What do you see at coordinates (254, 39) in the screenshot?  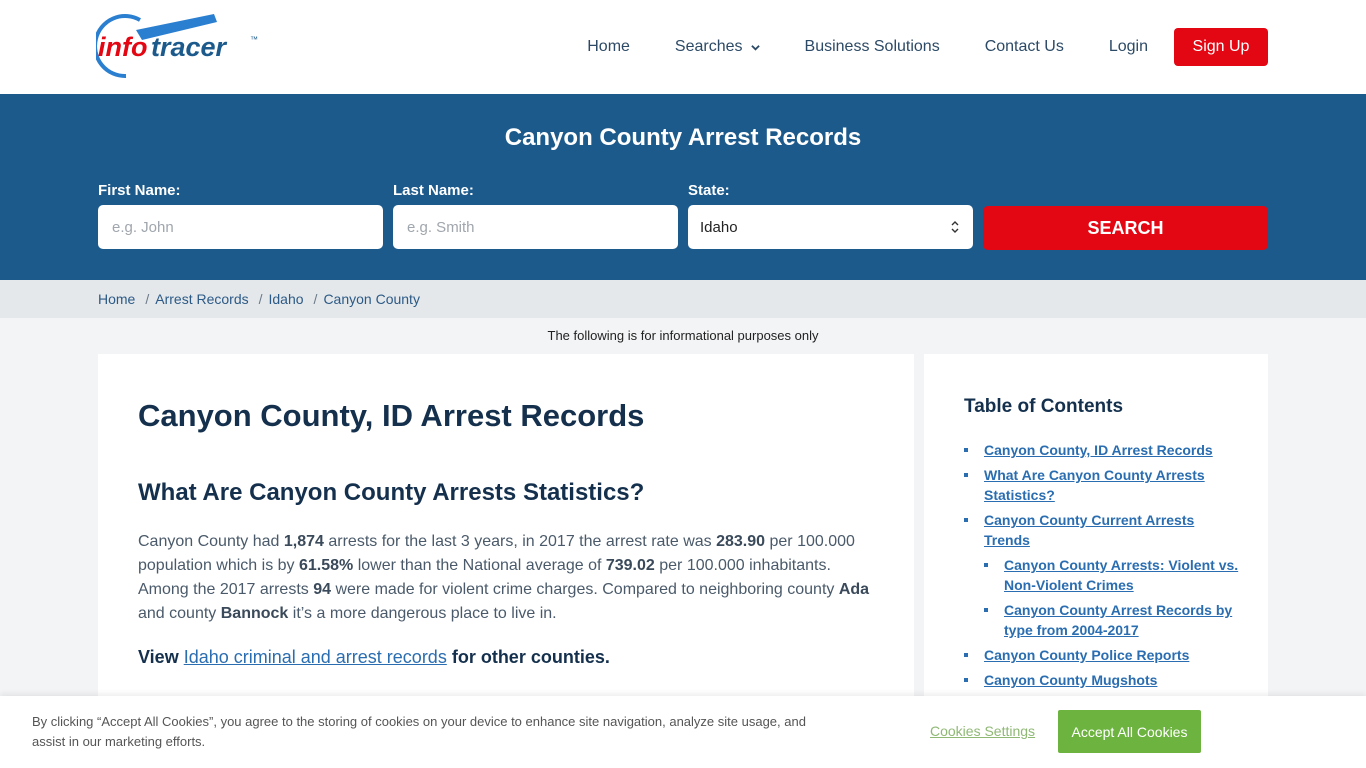 I see `logo-tm: ™` at bounding box center [254, 39].